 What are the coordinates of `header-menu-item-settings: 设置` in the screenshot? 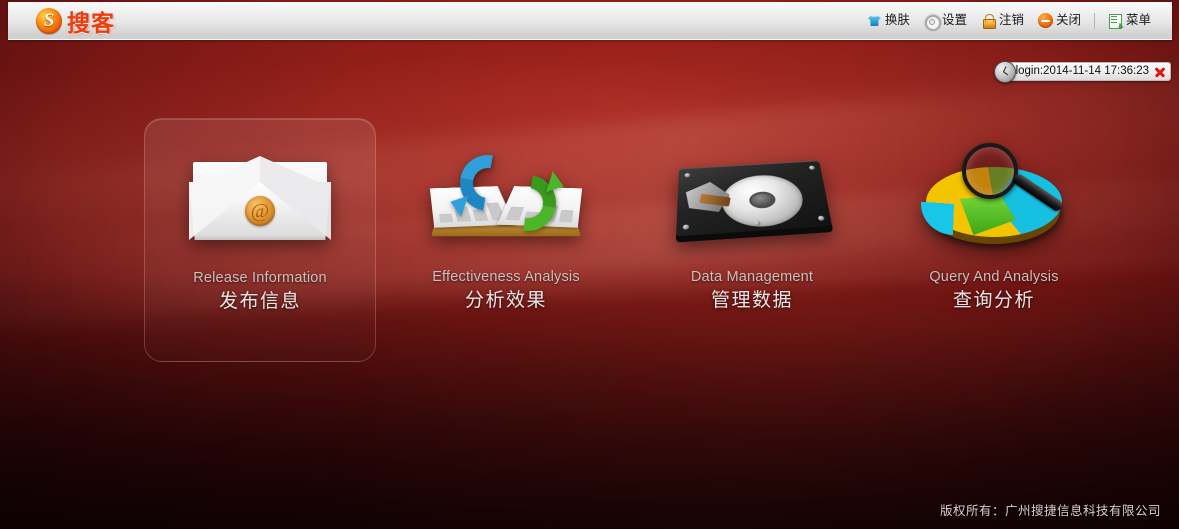 It's located at (945, 20).